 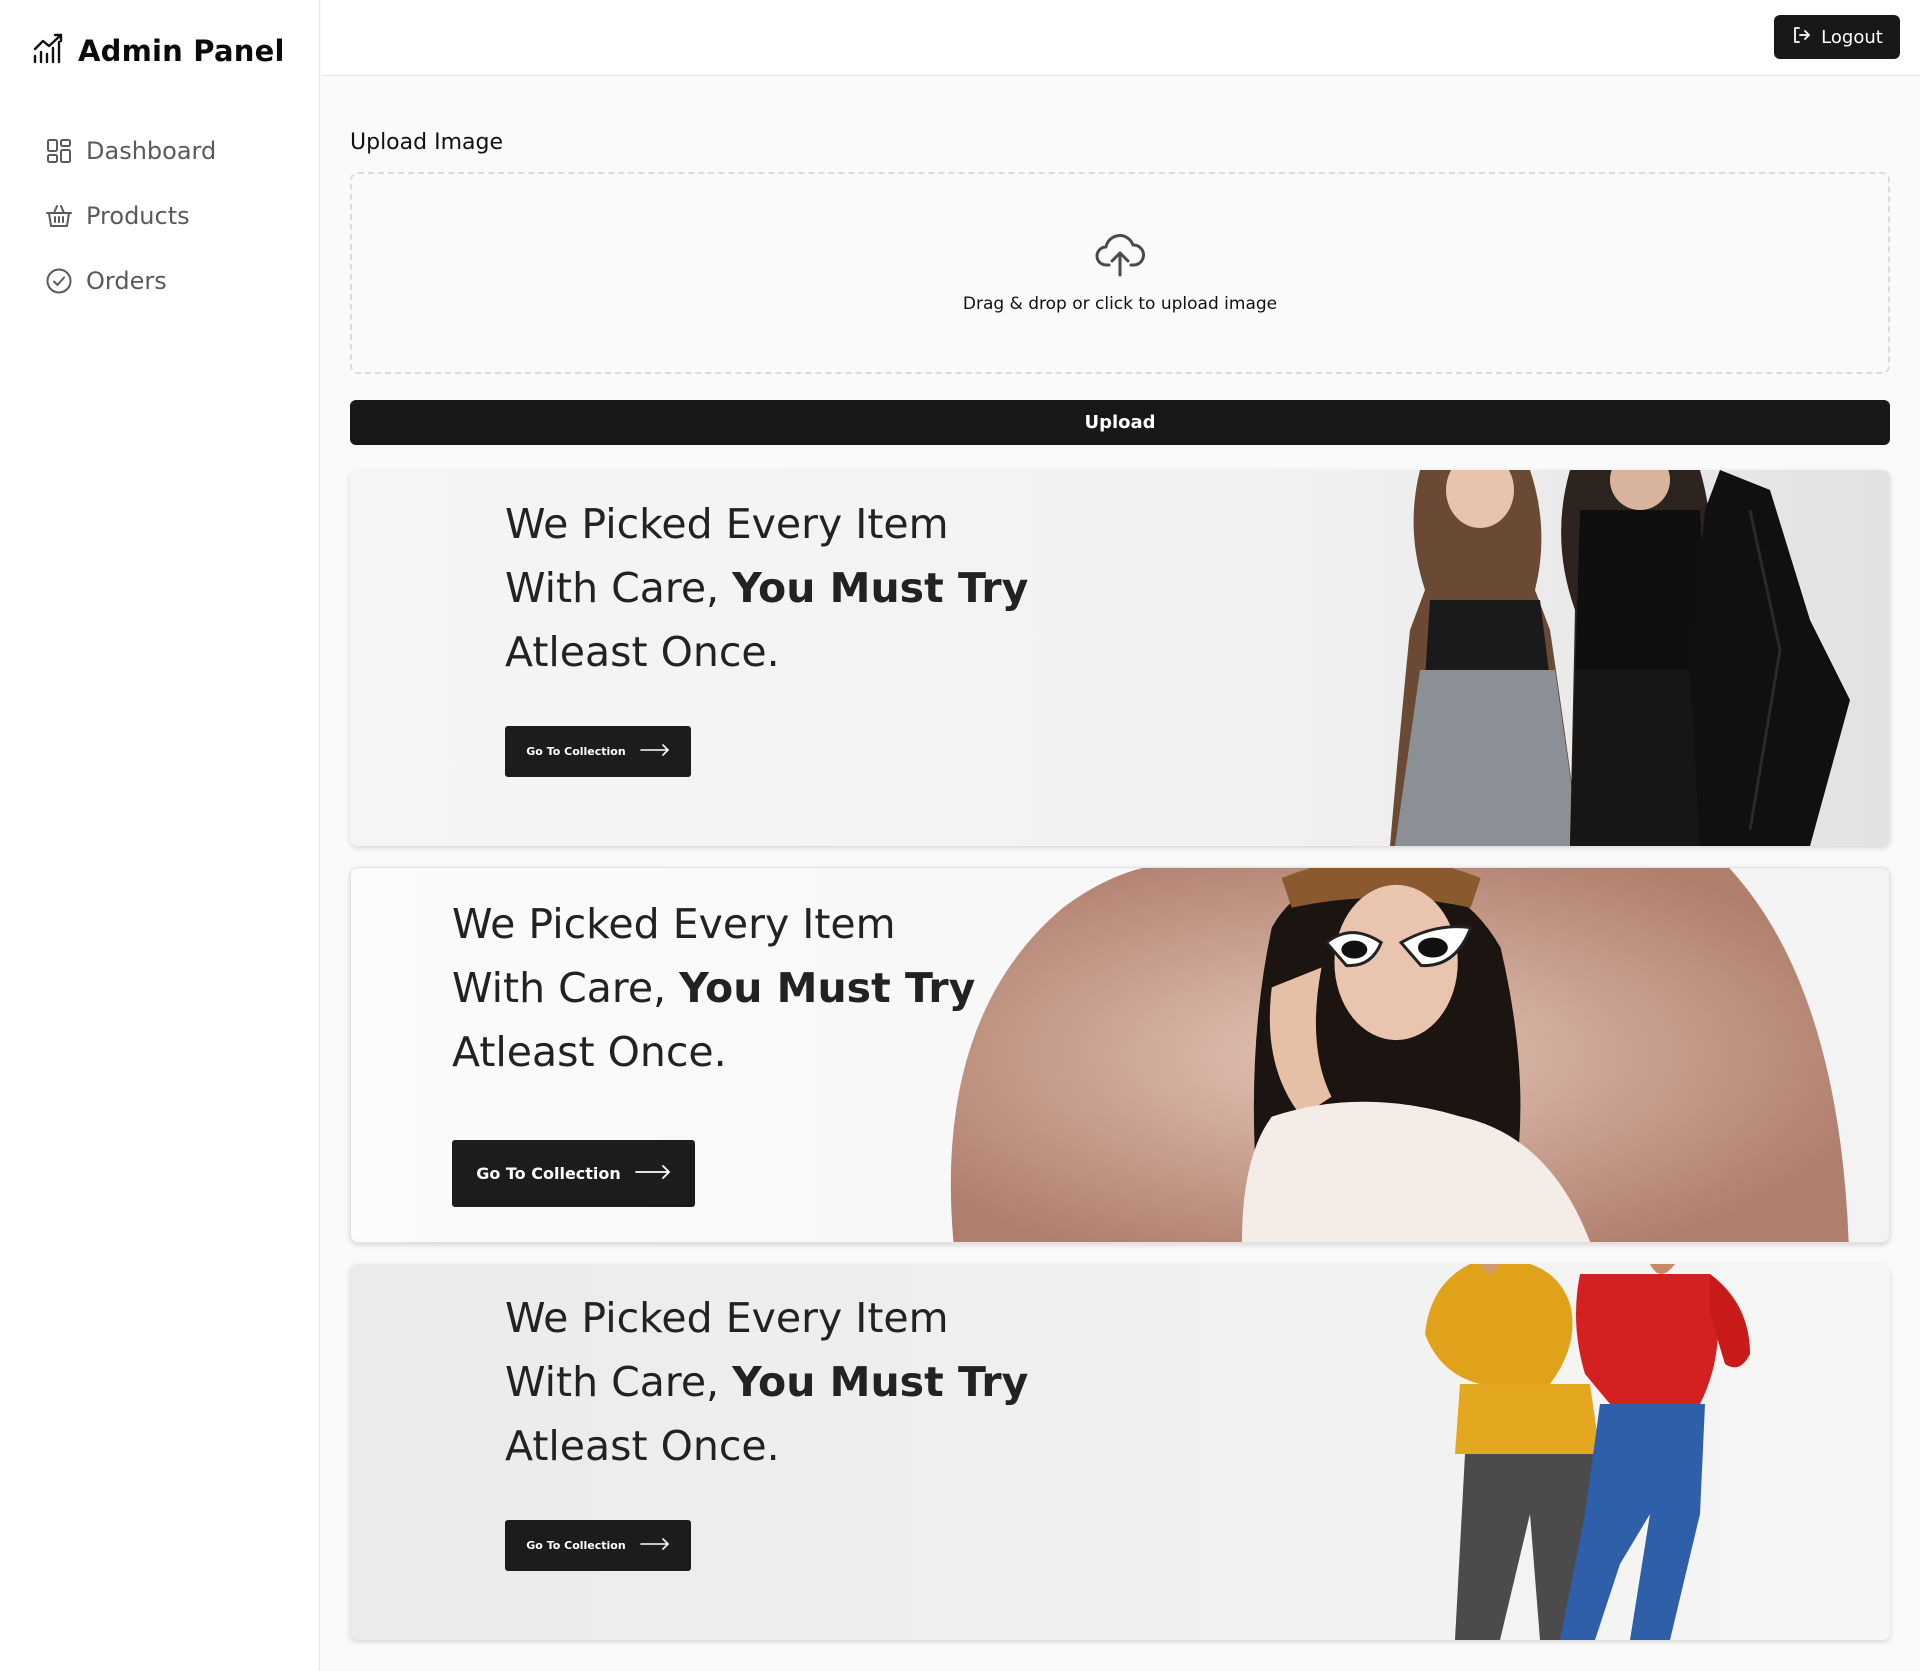 I want to click on upload-dropzone: Drag & drop or click to upload image, so click(x=1120, y=273).